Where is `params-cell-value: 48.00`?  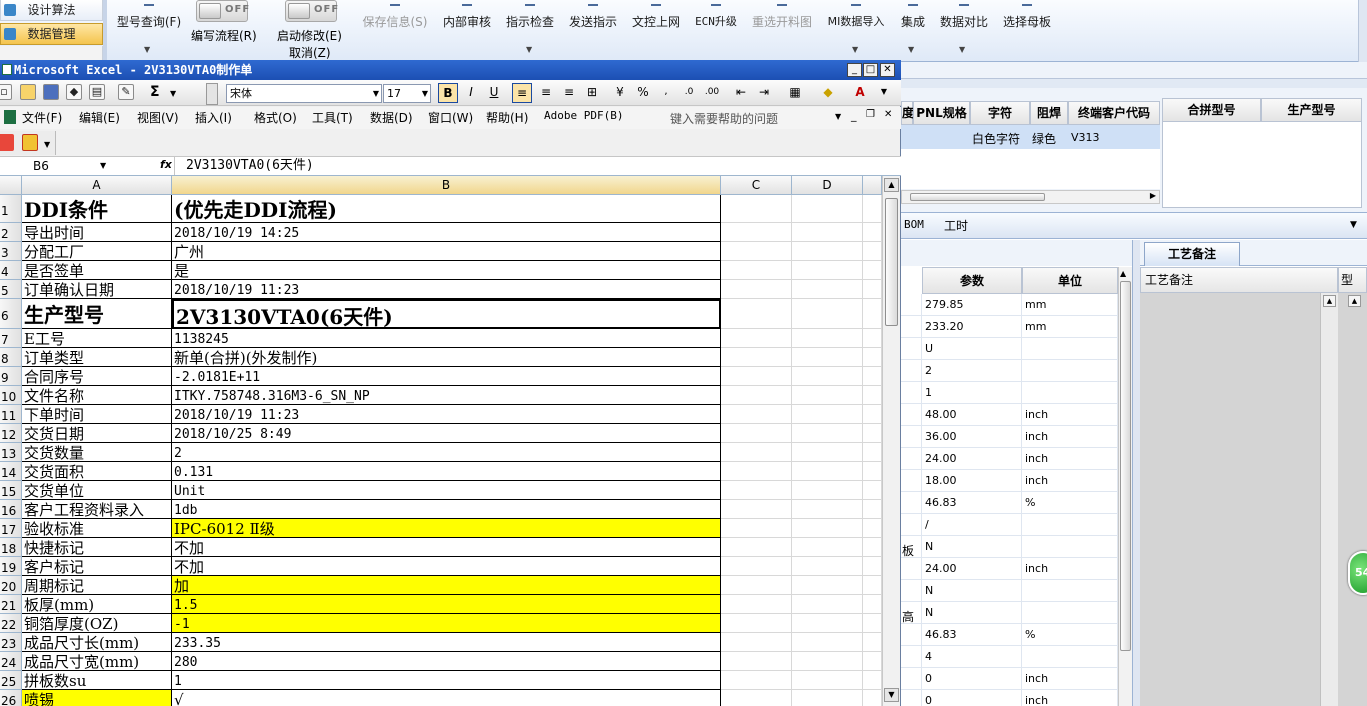
params-cell-value: 48.00 is located at coordinates (972, 415).